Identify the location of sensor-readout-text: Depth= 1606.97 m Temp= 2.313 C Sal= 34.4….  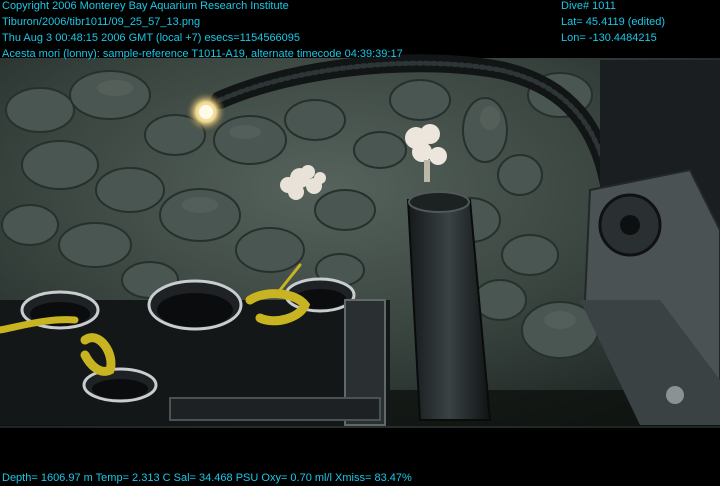
(207, 478).